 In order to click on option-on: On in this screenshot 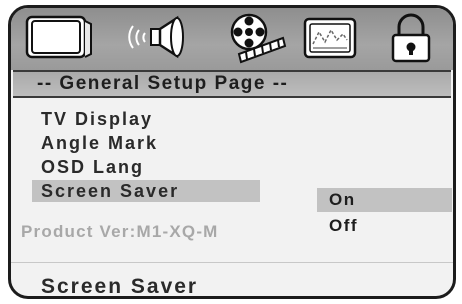, I will do `click(384, 200)`.